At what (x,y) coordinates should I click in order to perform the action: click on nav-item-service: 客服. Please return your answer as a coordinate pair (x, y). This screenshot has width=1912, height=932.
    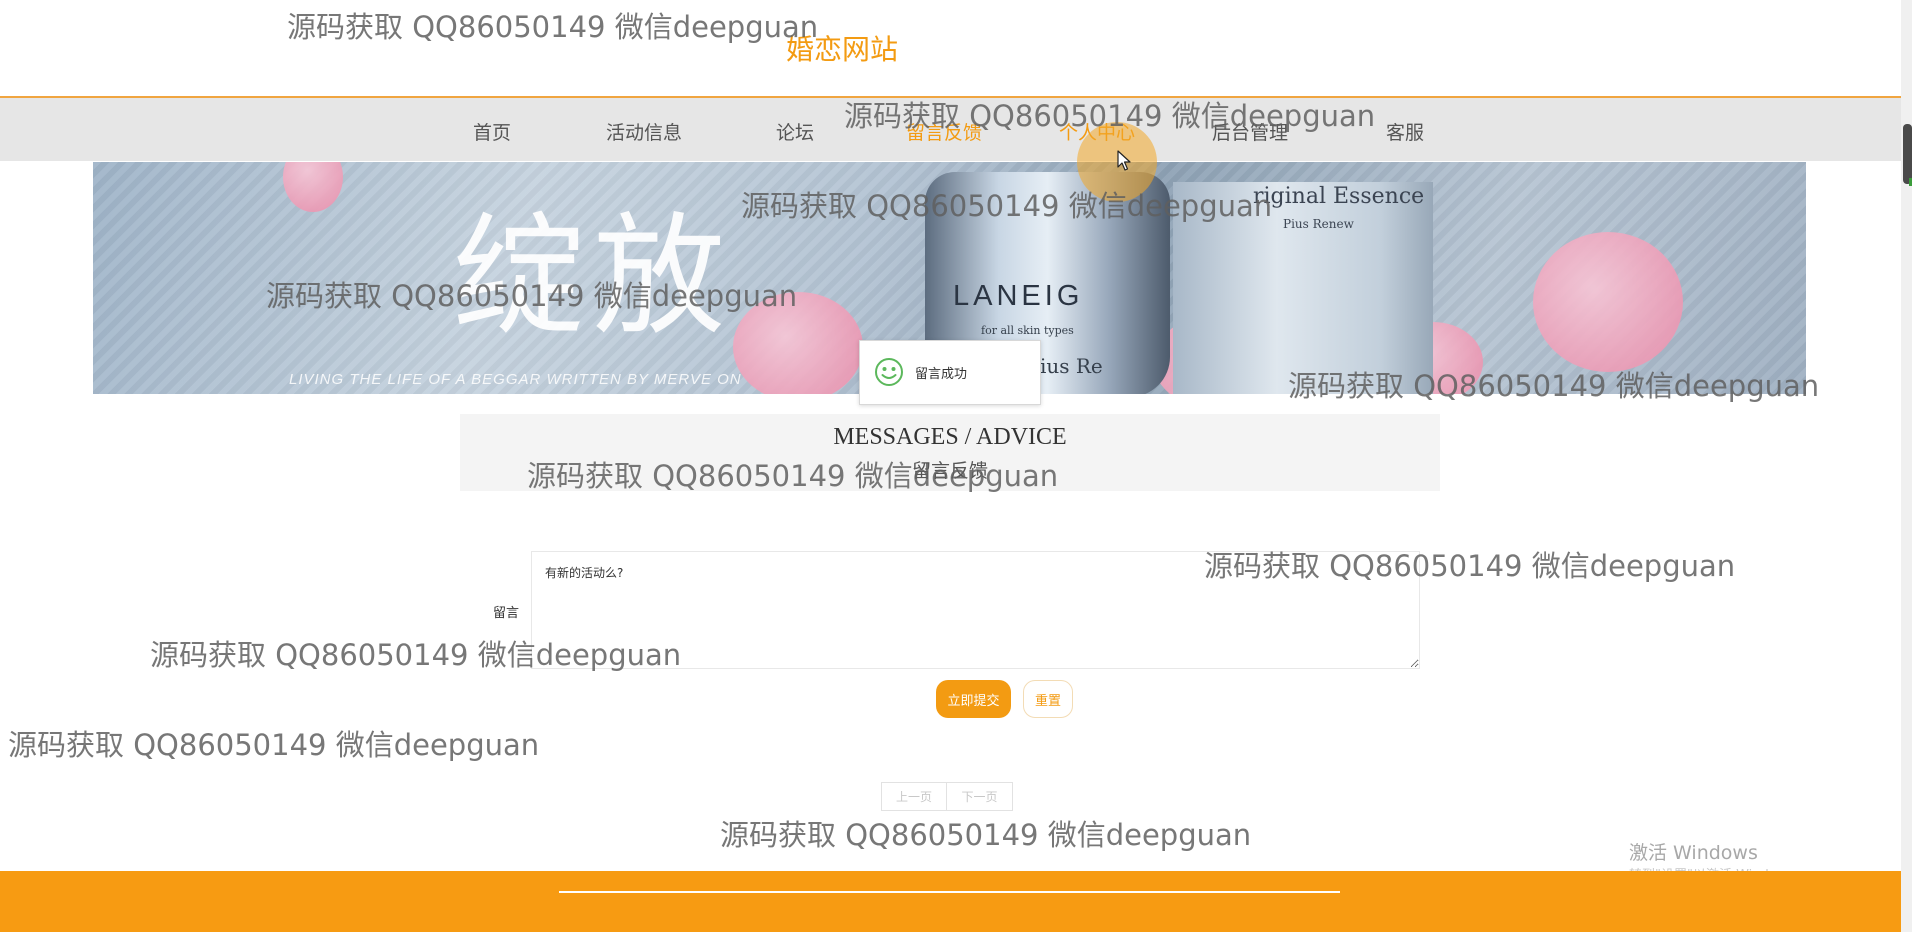
    Looking at the image, I should click on (1405, 131).